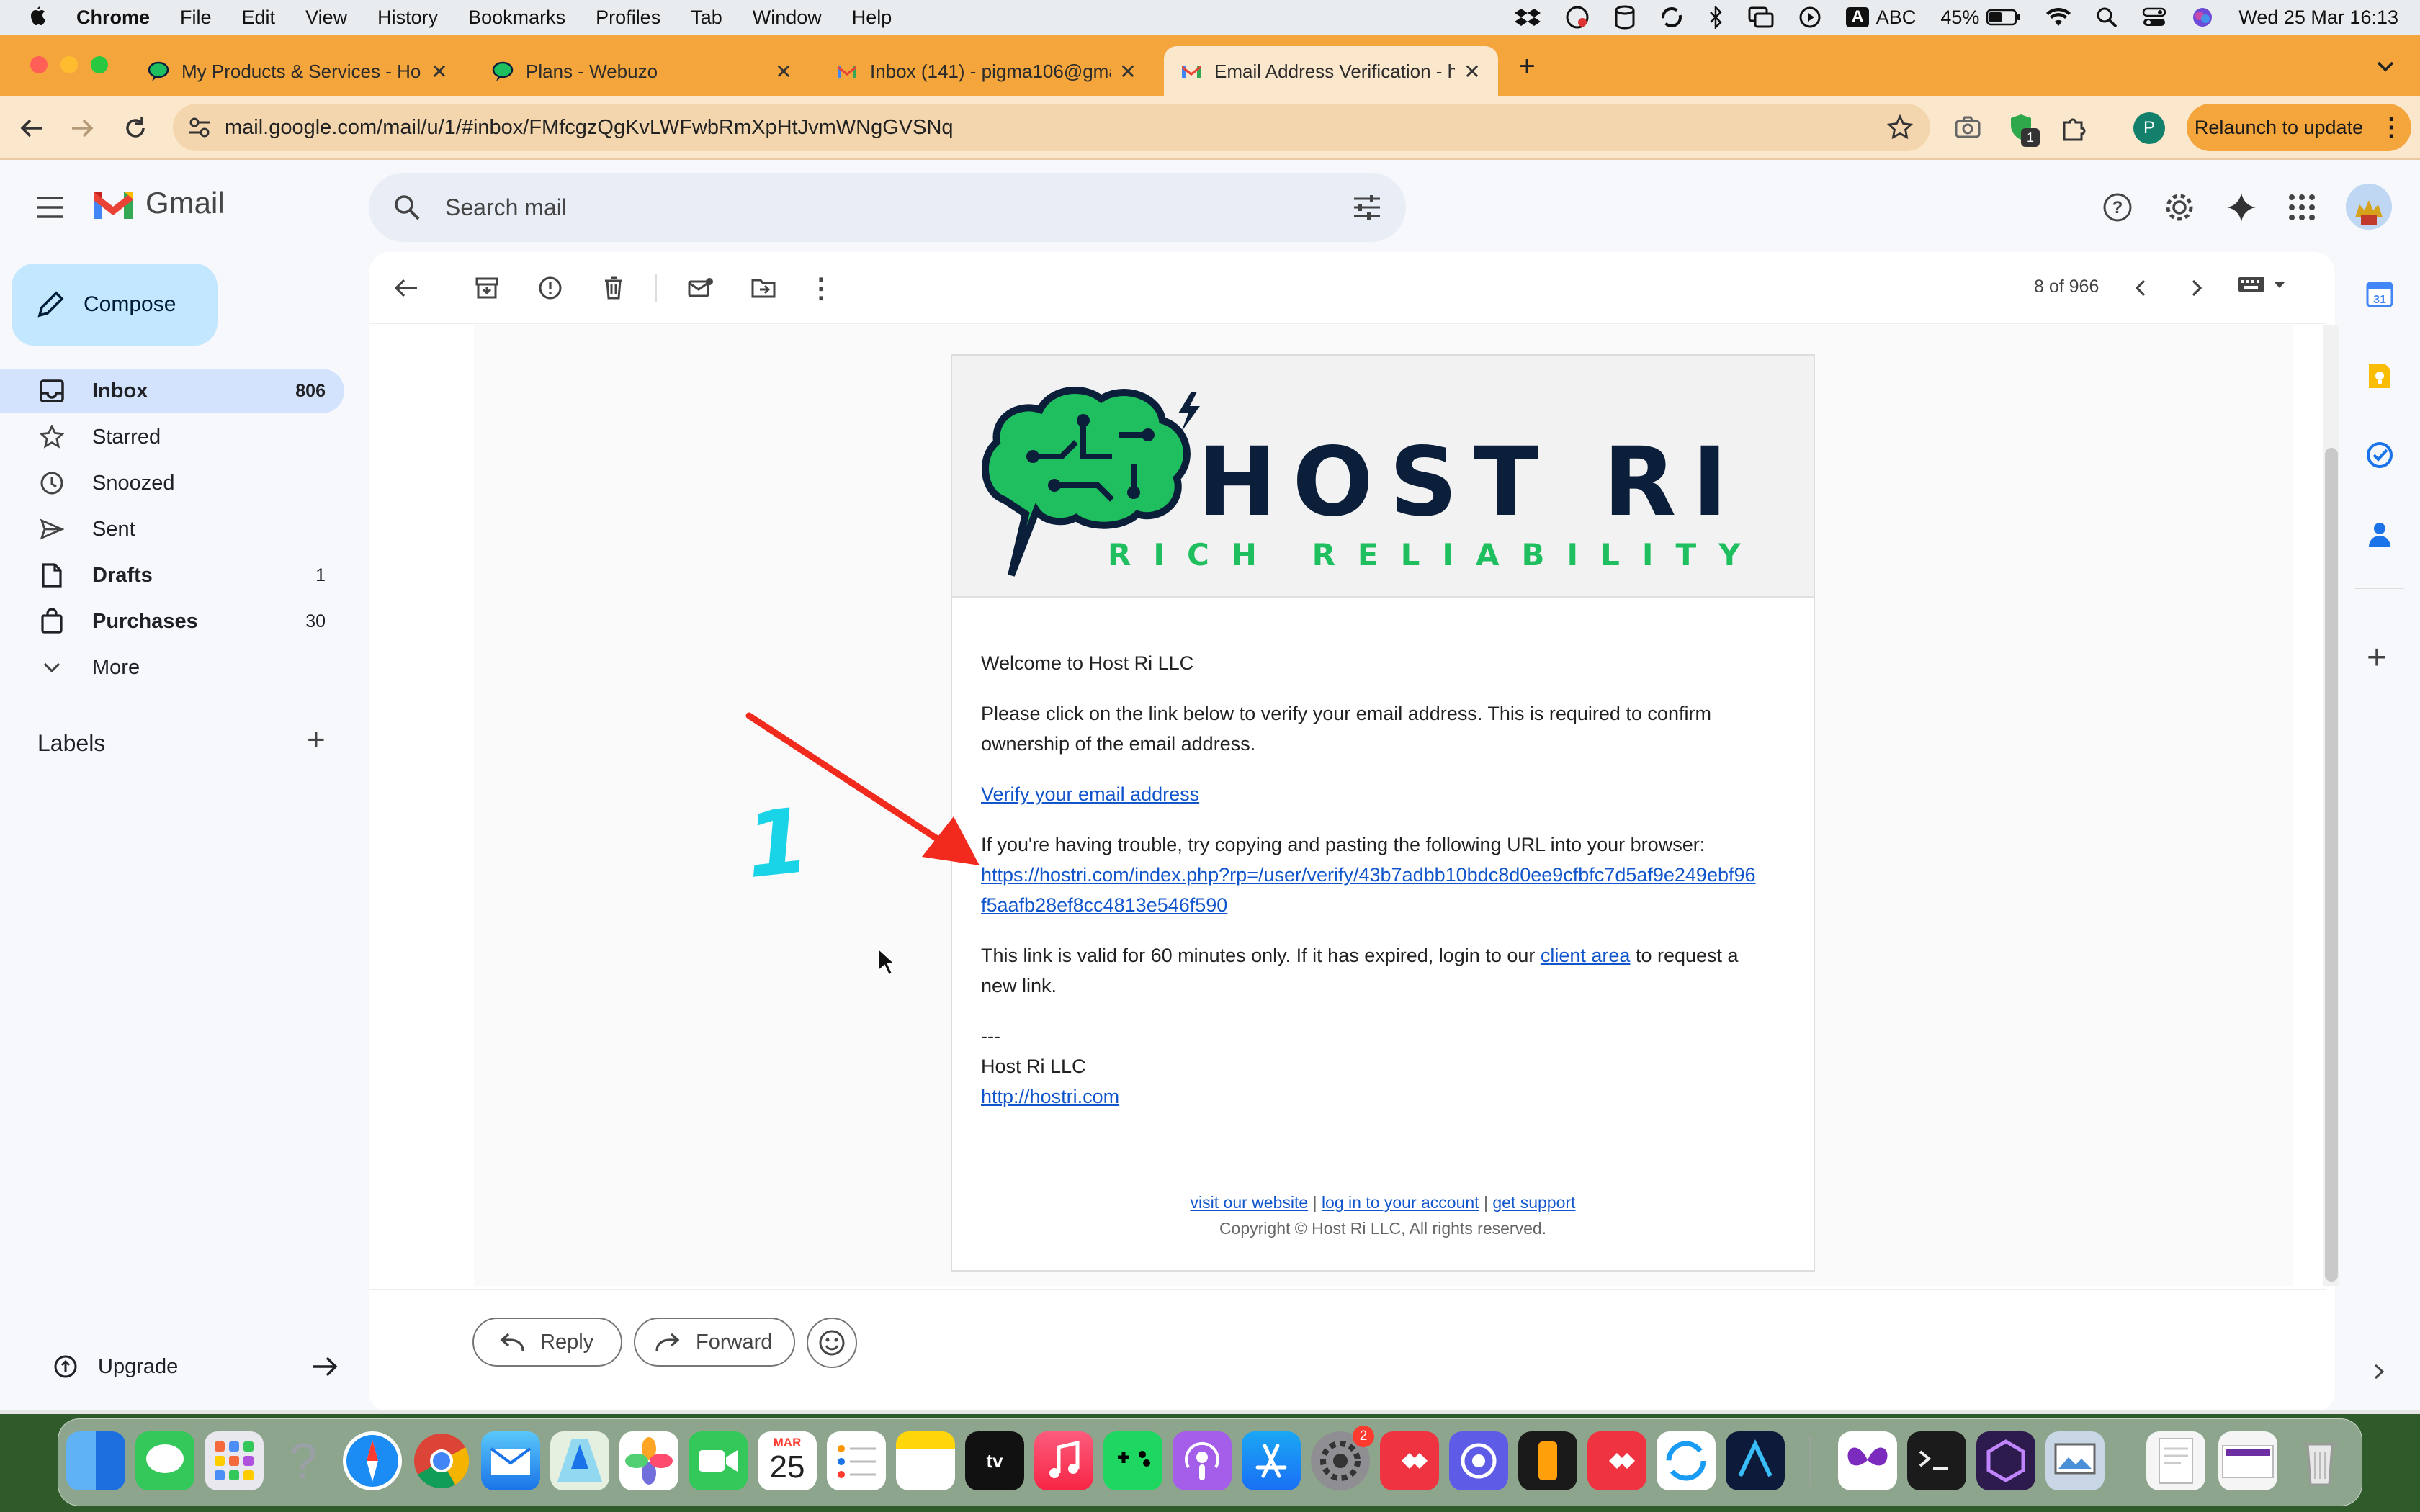 The height and width of the screenshot is (1512, 2420). I want to click on bluetooth-icon, so click(1716, 17).